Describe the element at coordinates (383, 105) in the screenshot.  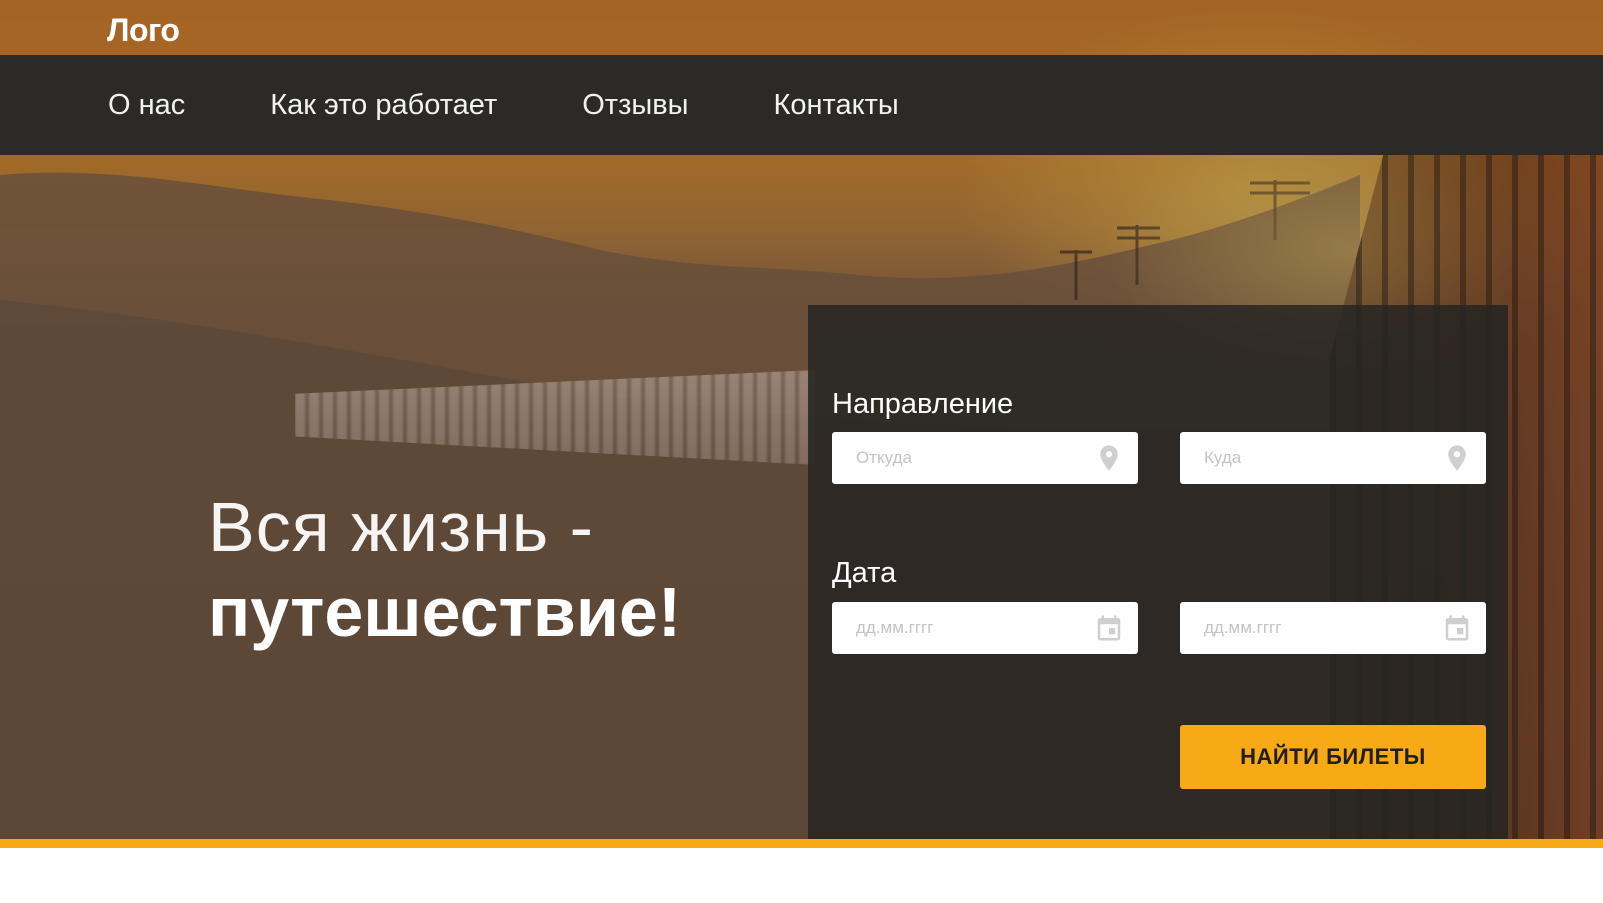
I see `nav-item-how-it-works: Как это работает` at that location.